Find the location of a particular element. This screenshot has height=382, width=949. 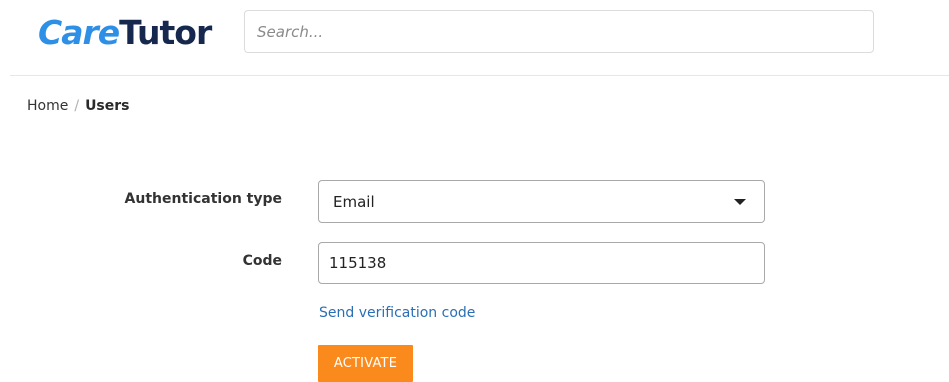

header-divider is located at coordinates (479, 75).